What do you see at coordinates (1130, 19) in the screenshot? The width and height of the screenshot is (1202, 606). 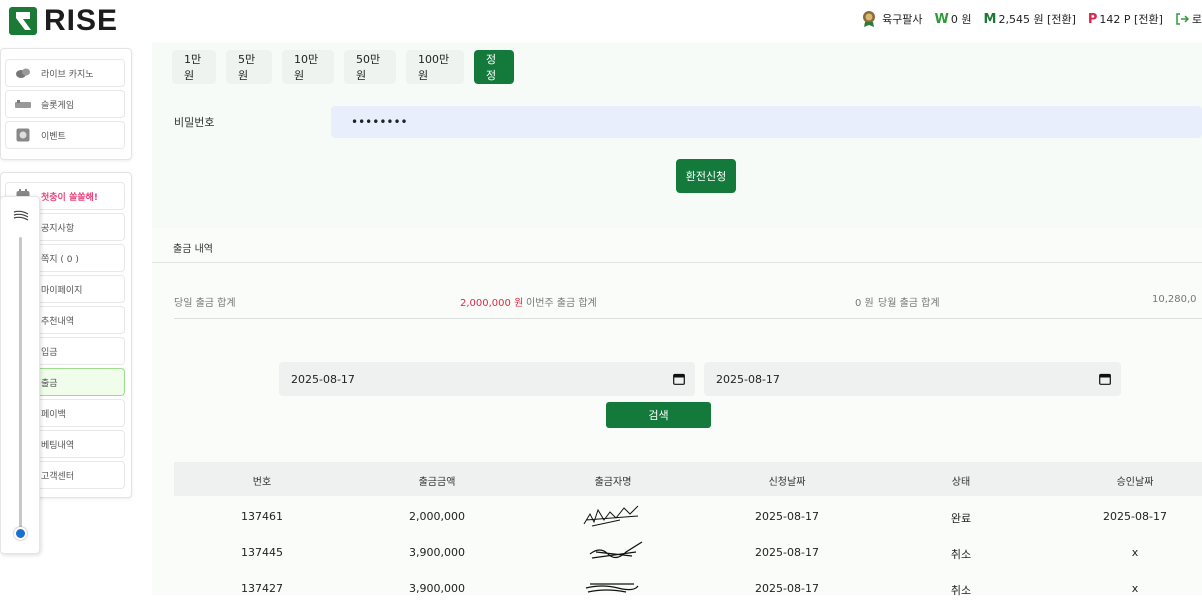 I see `point-balance-value: 142 P [전환]` at bounding box center [1130, 19].